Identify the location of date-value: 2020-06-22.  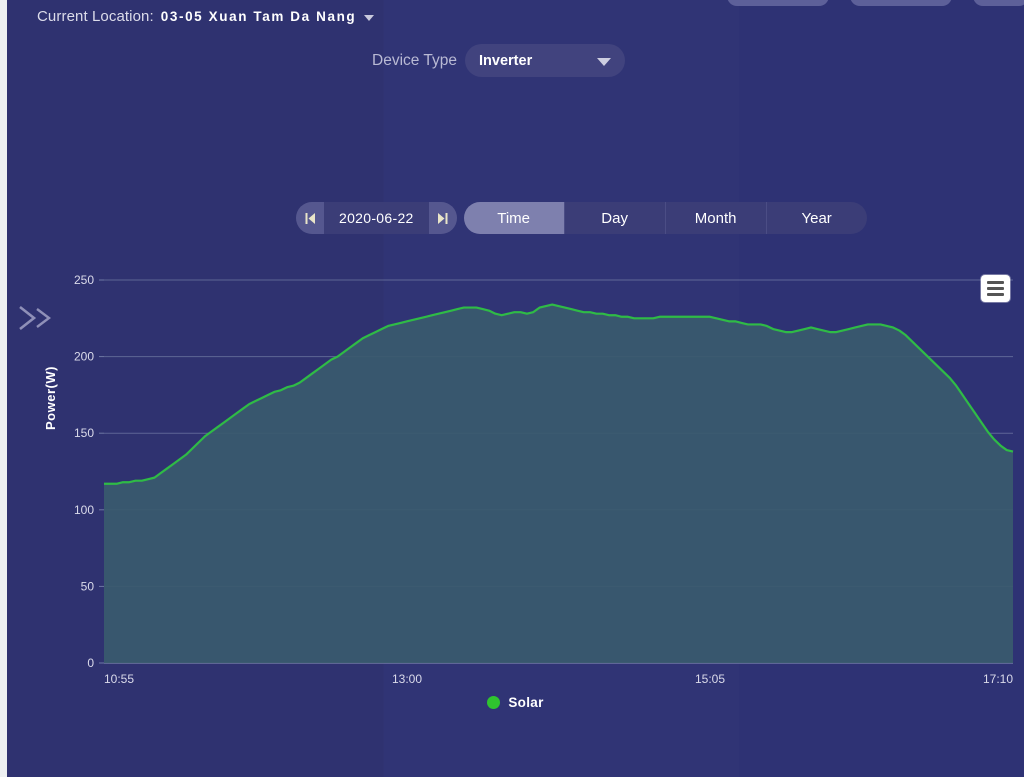
(376, 218).